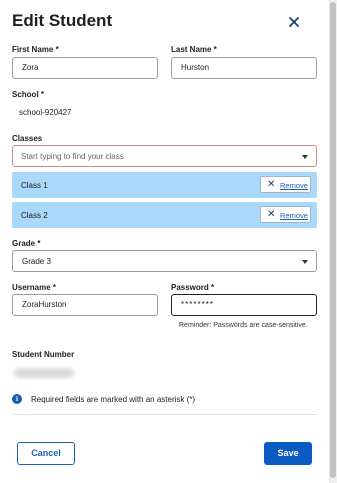 Image resolution: width=337 pixels, height=483 pixels. I want to click on password-hint: Reminder: Passwords are case-sensitive., so click(243, 325).